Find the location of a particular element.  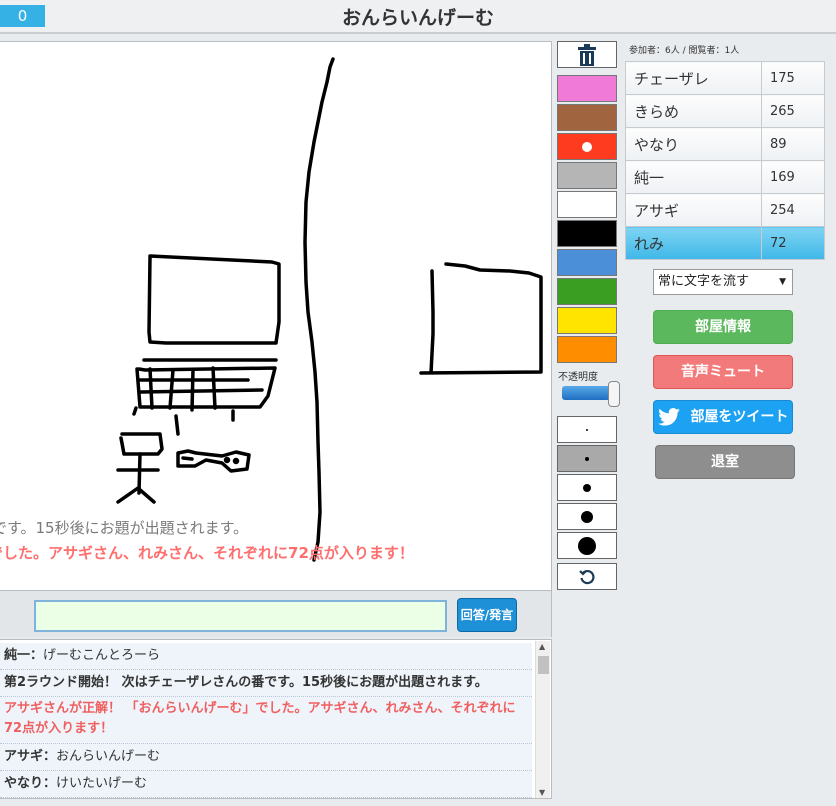

opacity-slider-handle is located at coordinates (614, 394).